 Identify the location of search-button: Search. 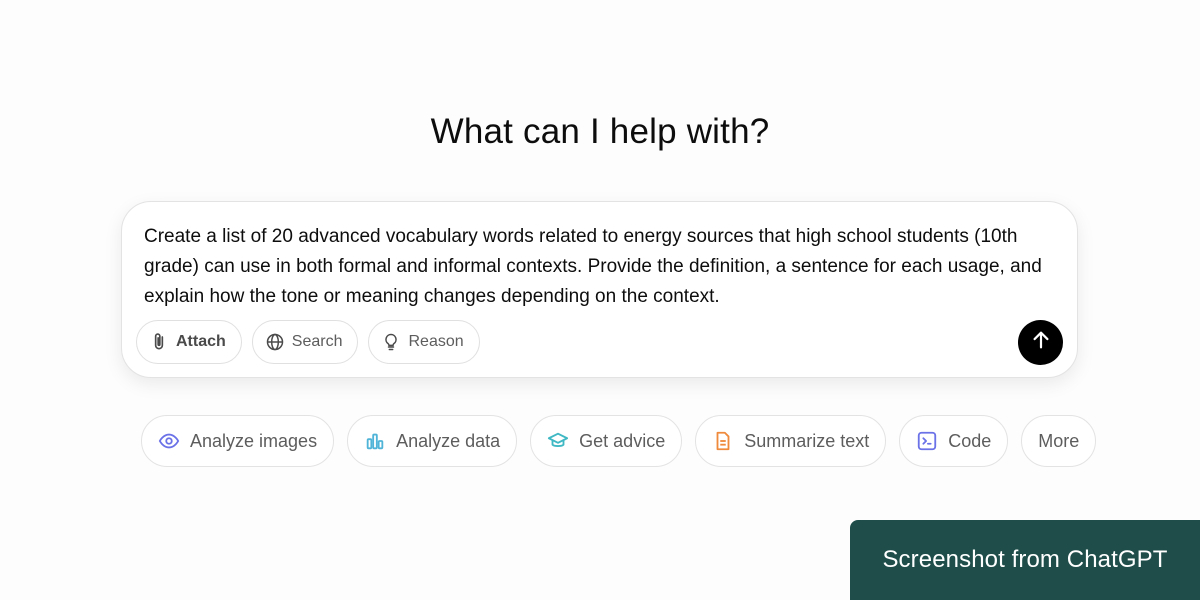
(305, 342).